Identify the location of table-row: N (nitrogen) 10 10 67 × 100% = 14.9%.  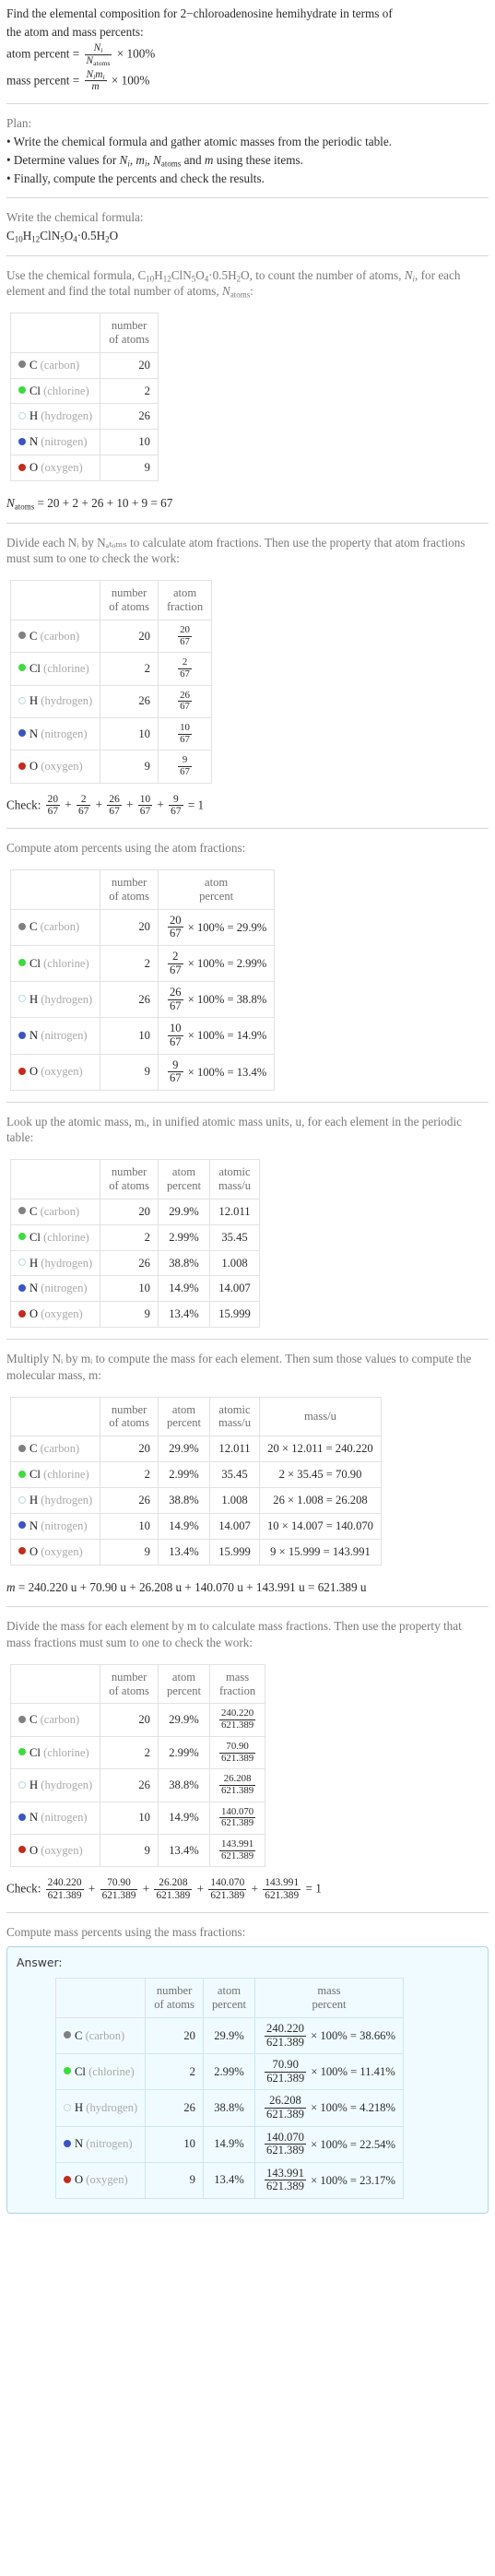
(142, 1036).